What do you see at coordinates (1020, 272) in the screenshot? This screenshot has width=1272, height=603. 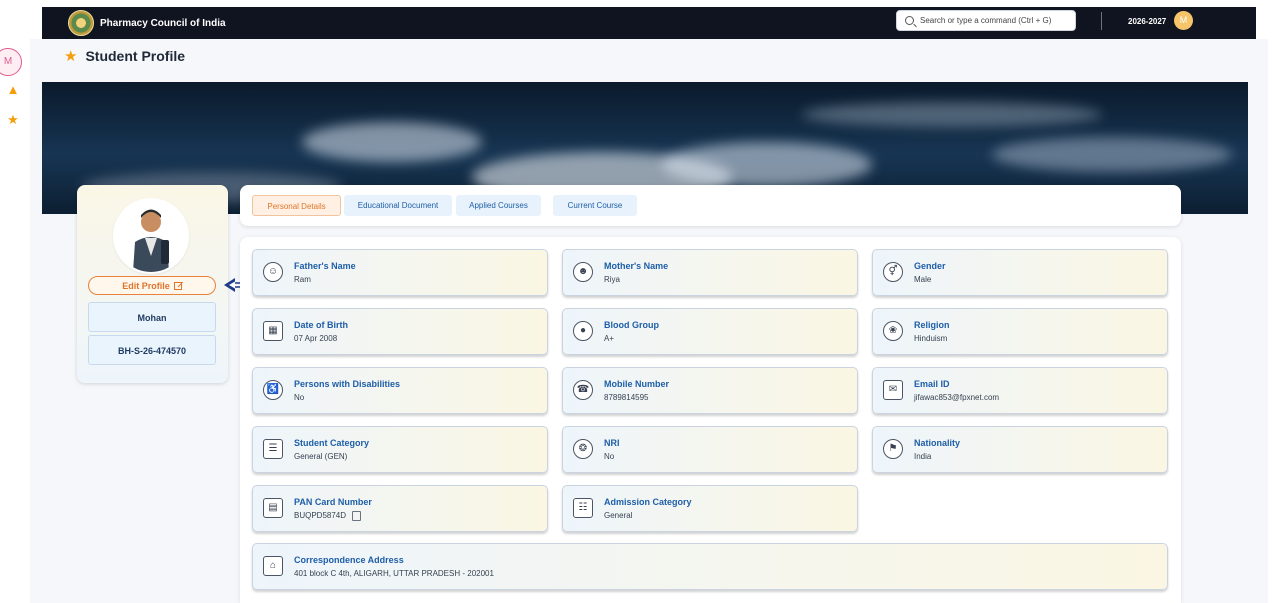 I see `field-gender: ⚥ Gender Male` at bounding box center [1020, 272].